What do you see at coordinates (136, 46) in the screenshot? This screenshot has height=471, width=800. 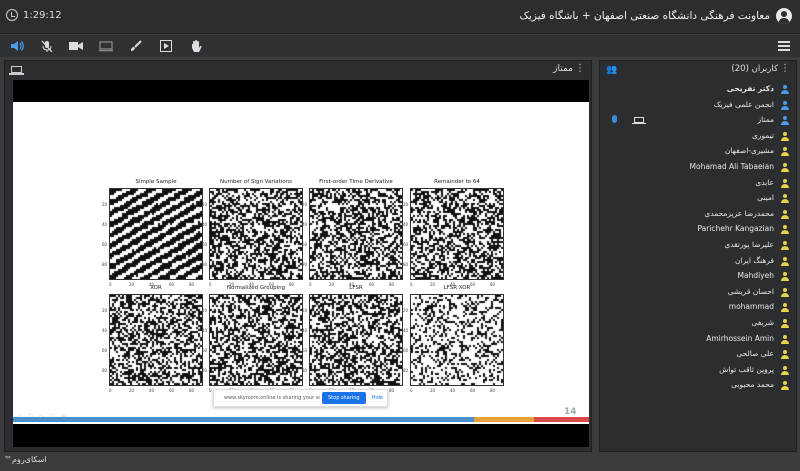 I see `brush-icon` at bounding box center [136, 46].